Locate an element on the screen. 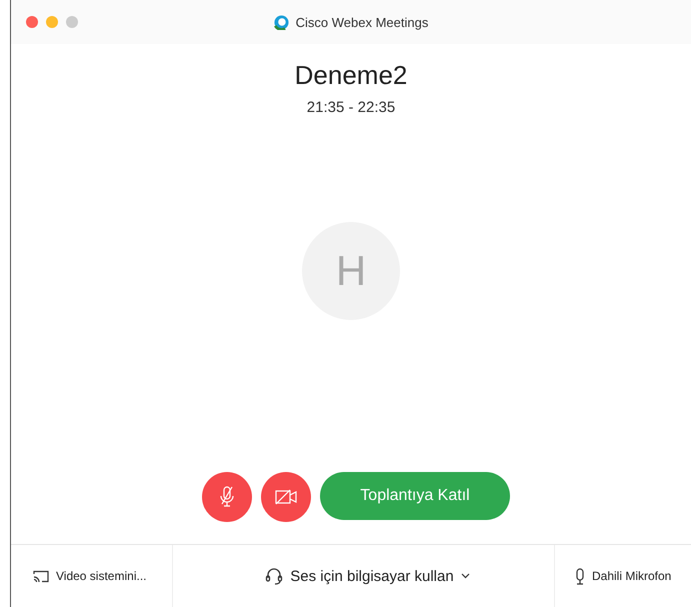 The height and width of the screenshot is (607, 691). minimize-button is located at coordinates (52, 22).